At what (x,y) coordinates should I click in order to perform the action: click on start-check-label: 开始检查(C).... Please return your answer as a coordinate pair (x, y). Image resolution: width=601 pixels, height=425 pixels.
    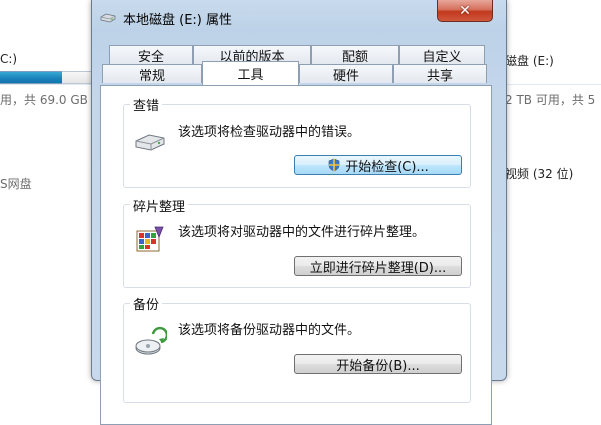
    Looking at the image, I should click on (387, 167).